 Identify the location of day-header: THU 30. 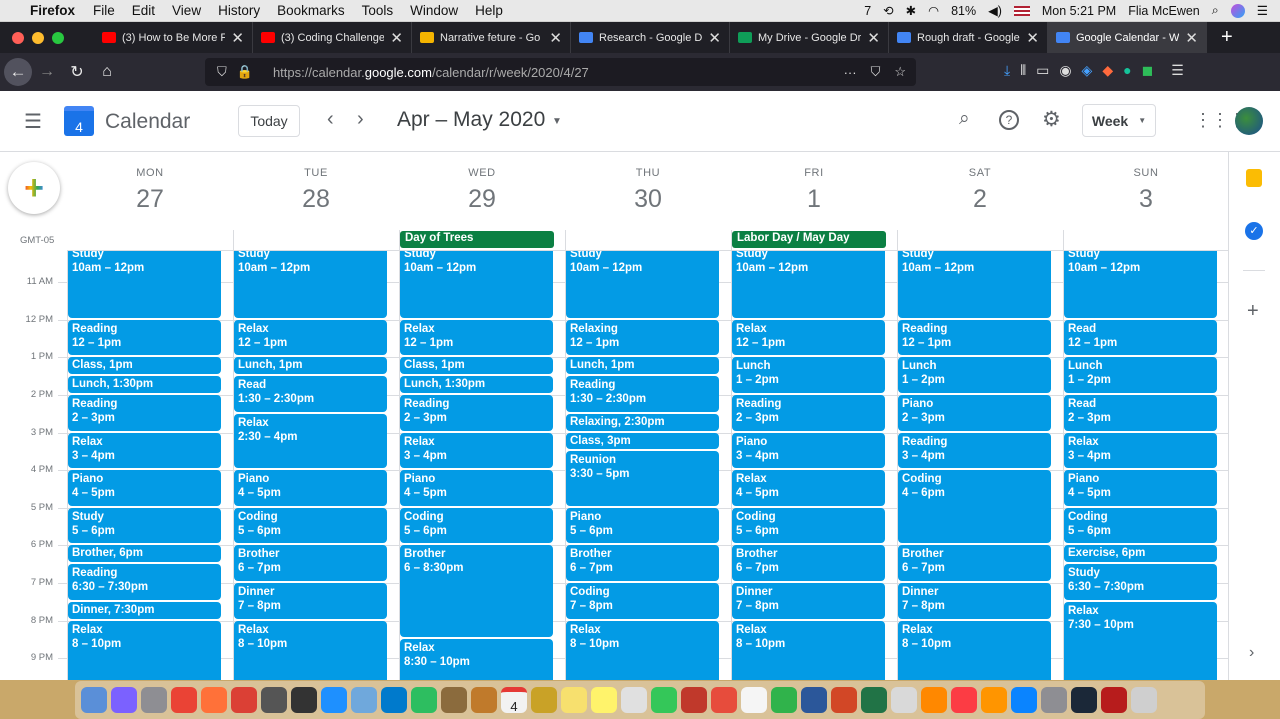
(648, 183).